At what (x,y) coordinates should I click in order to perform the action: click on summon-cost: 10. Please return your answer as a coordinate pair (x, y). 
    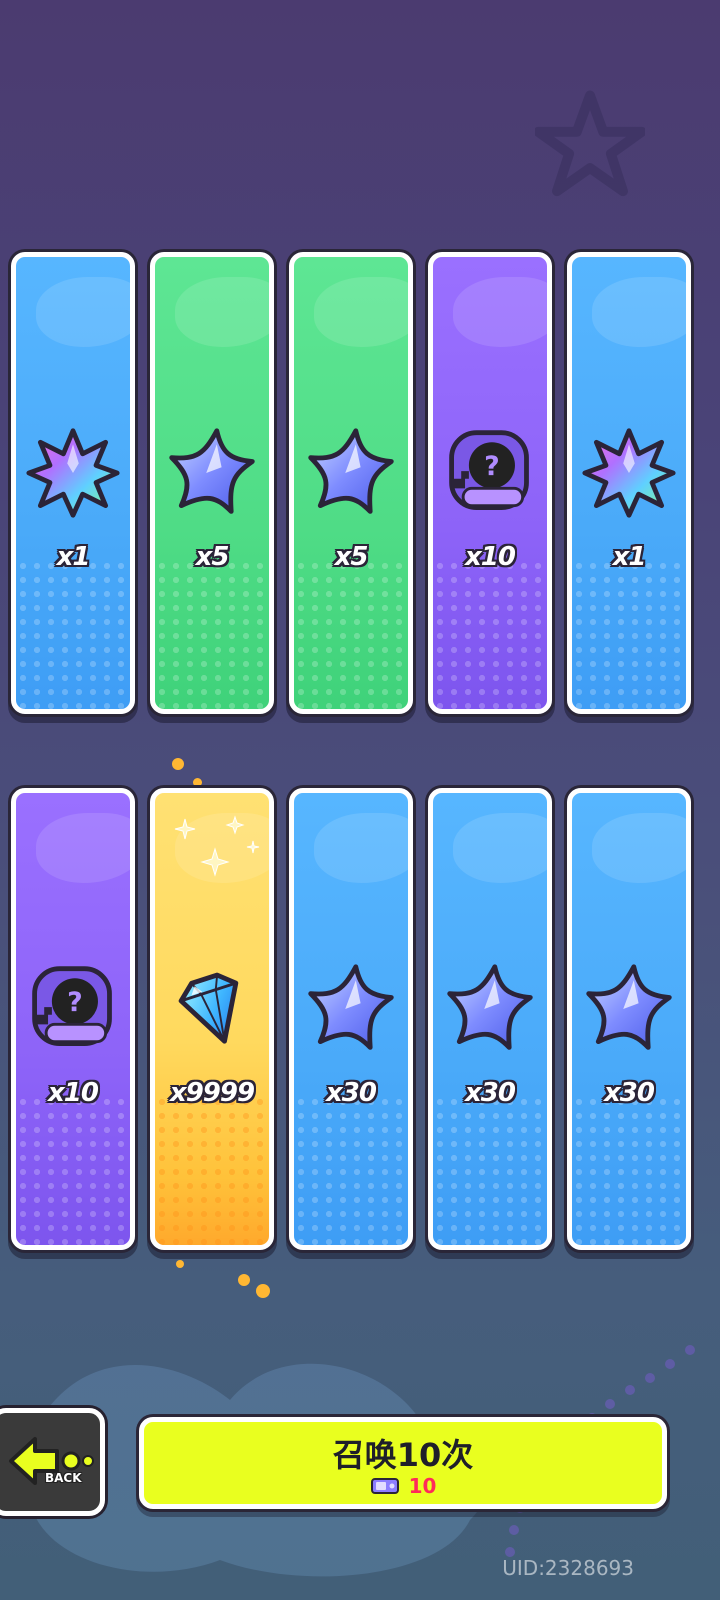
    Looking at the image, I should click on (403, 1486).